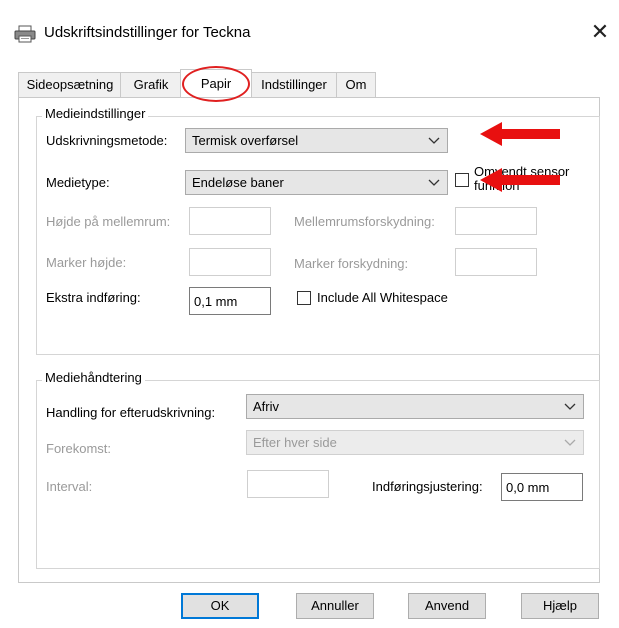 The image size is (619, 628). Describe the element at coordinates (220, 606) in the screenshot. I see `ok-button: OK` at that location.